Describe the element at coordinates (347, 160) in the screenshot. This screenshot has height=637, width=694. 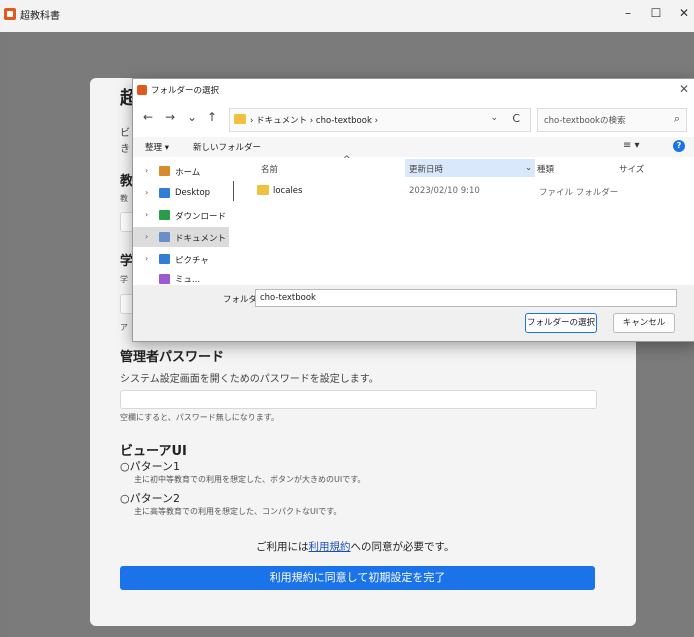
I see `sort-ascending-icon: ^` at that location.